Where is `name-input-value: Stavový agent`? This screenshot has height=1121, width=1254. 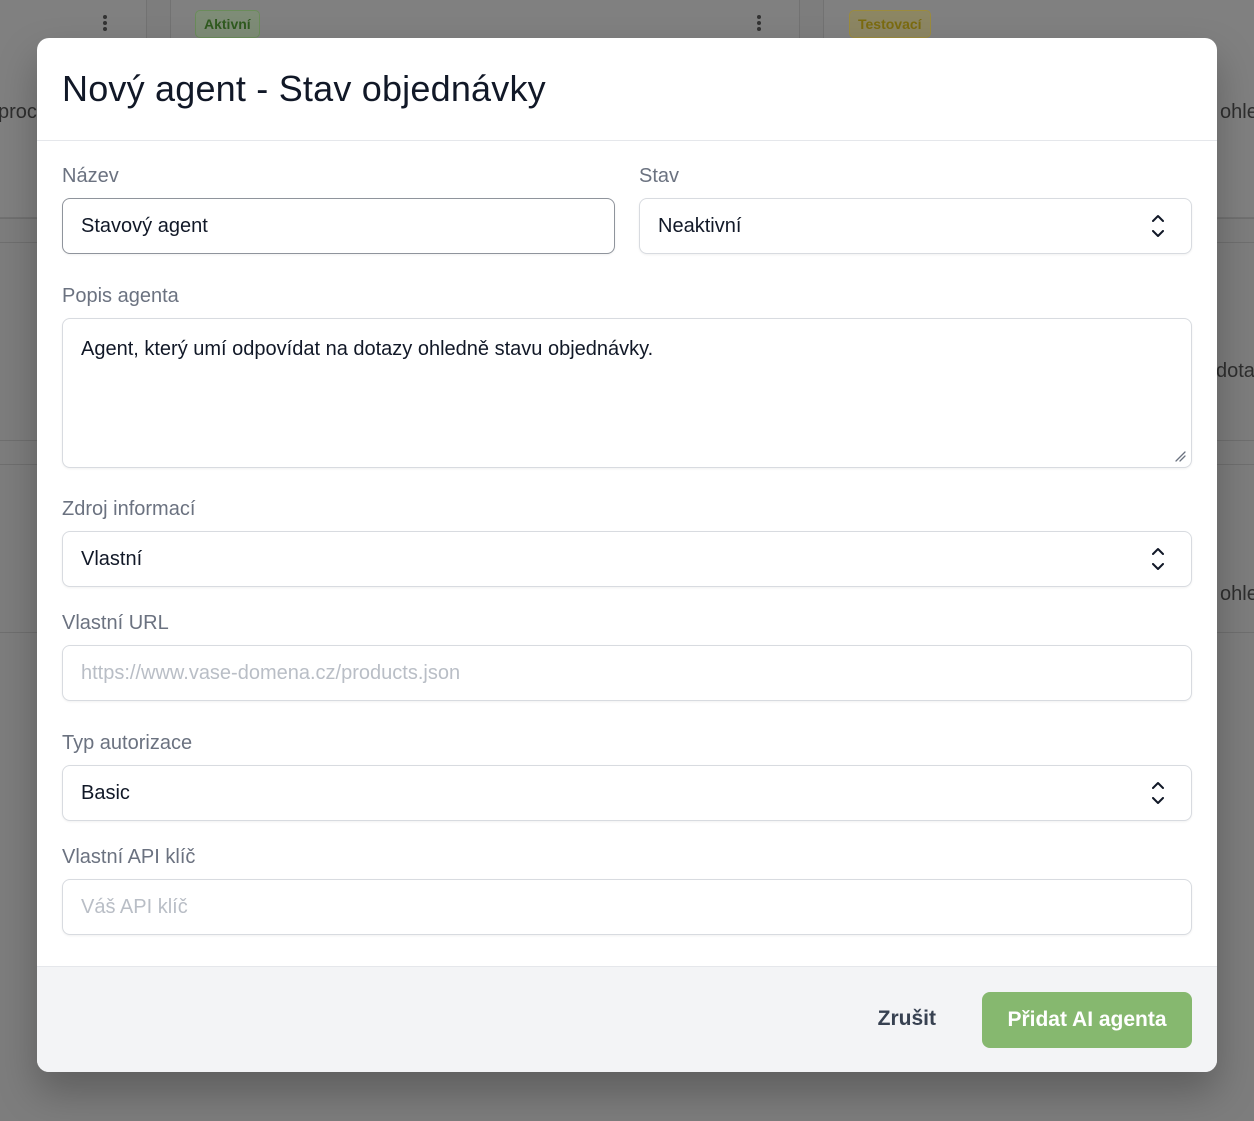
name-input-value: Stavový agent is located at coordinates (144, 225).